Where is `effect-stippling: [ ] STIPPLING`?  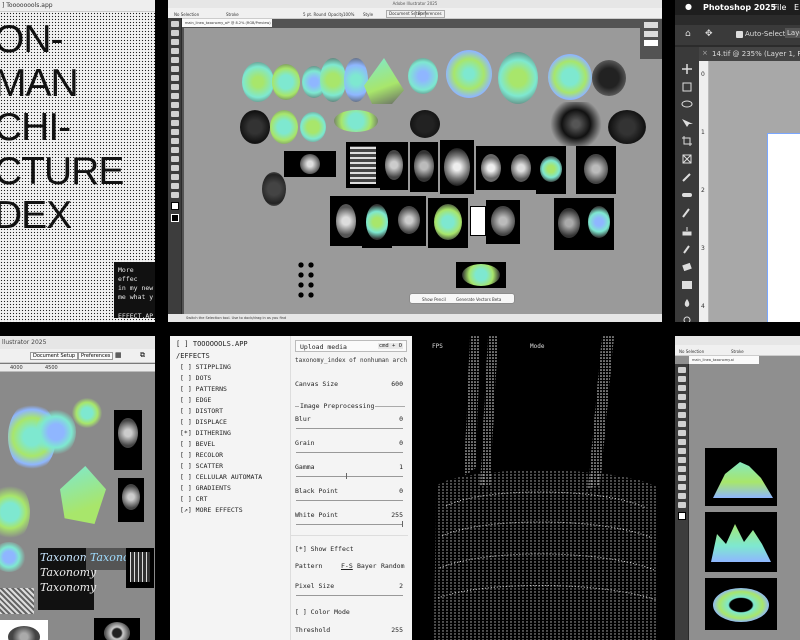
effect-stippling: [ ] STIPPLING is located at coordinates (205, 367).